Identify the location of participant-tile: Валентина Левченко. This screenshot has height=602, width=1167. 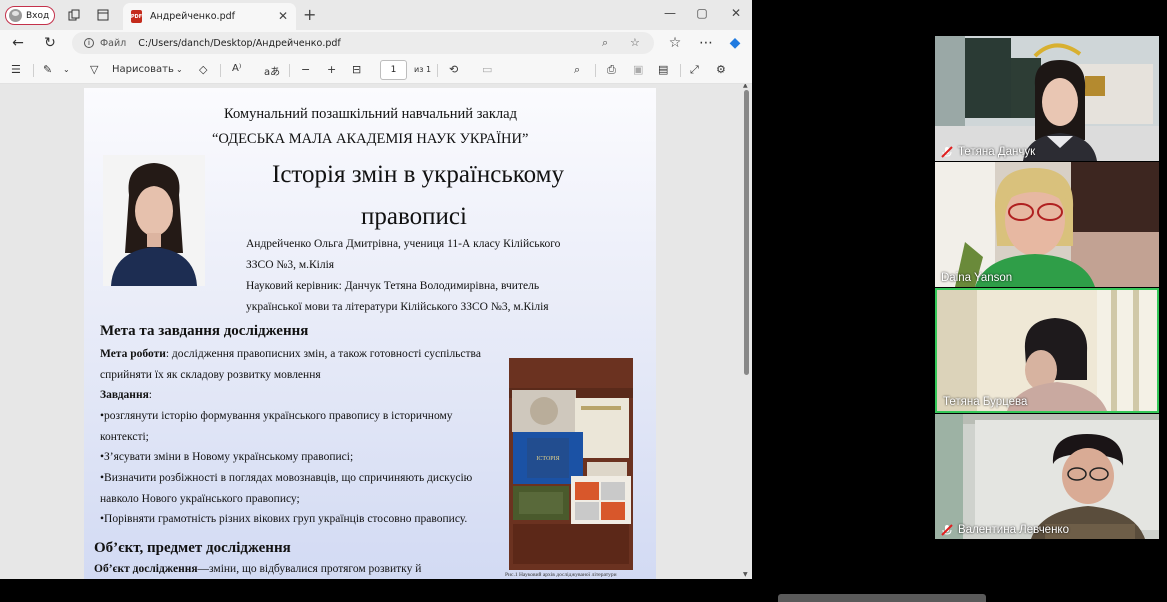
(1047, 476).